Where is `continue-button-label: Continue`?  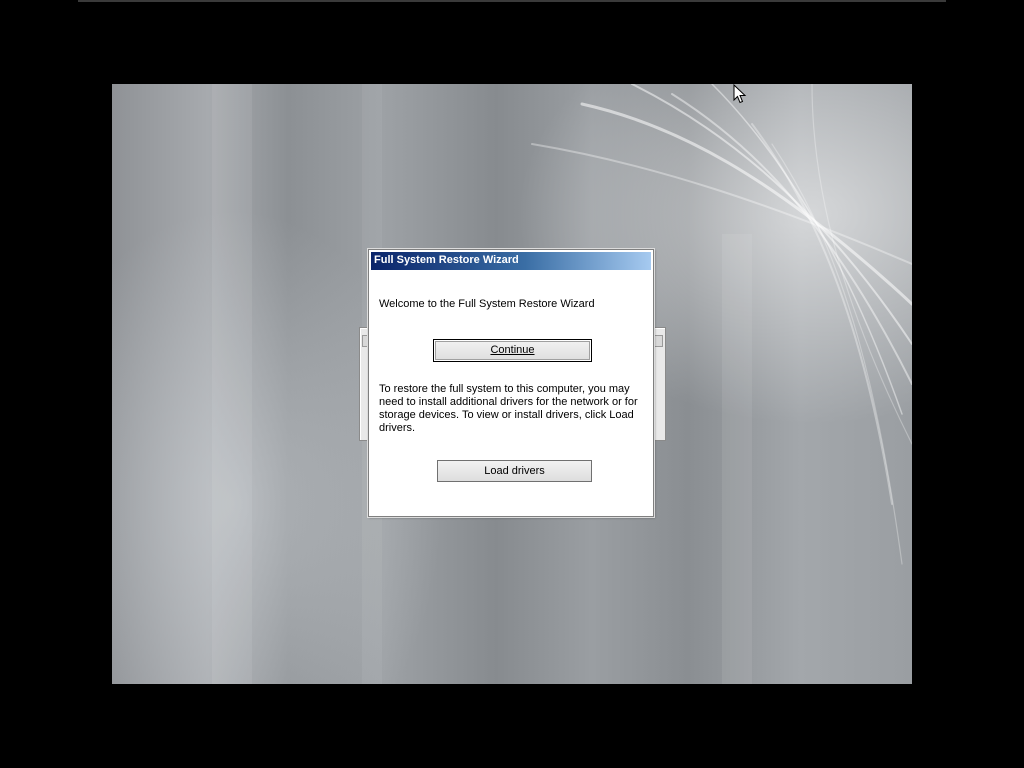
continue-button-label: Continue is located at coordinates (512, 350).